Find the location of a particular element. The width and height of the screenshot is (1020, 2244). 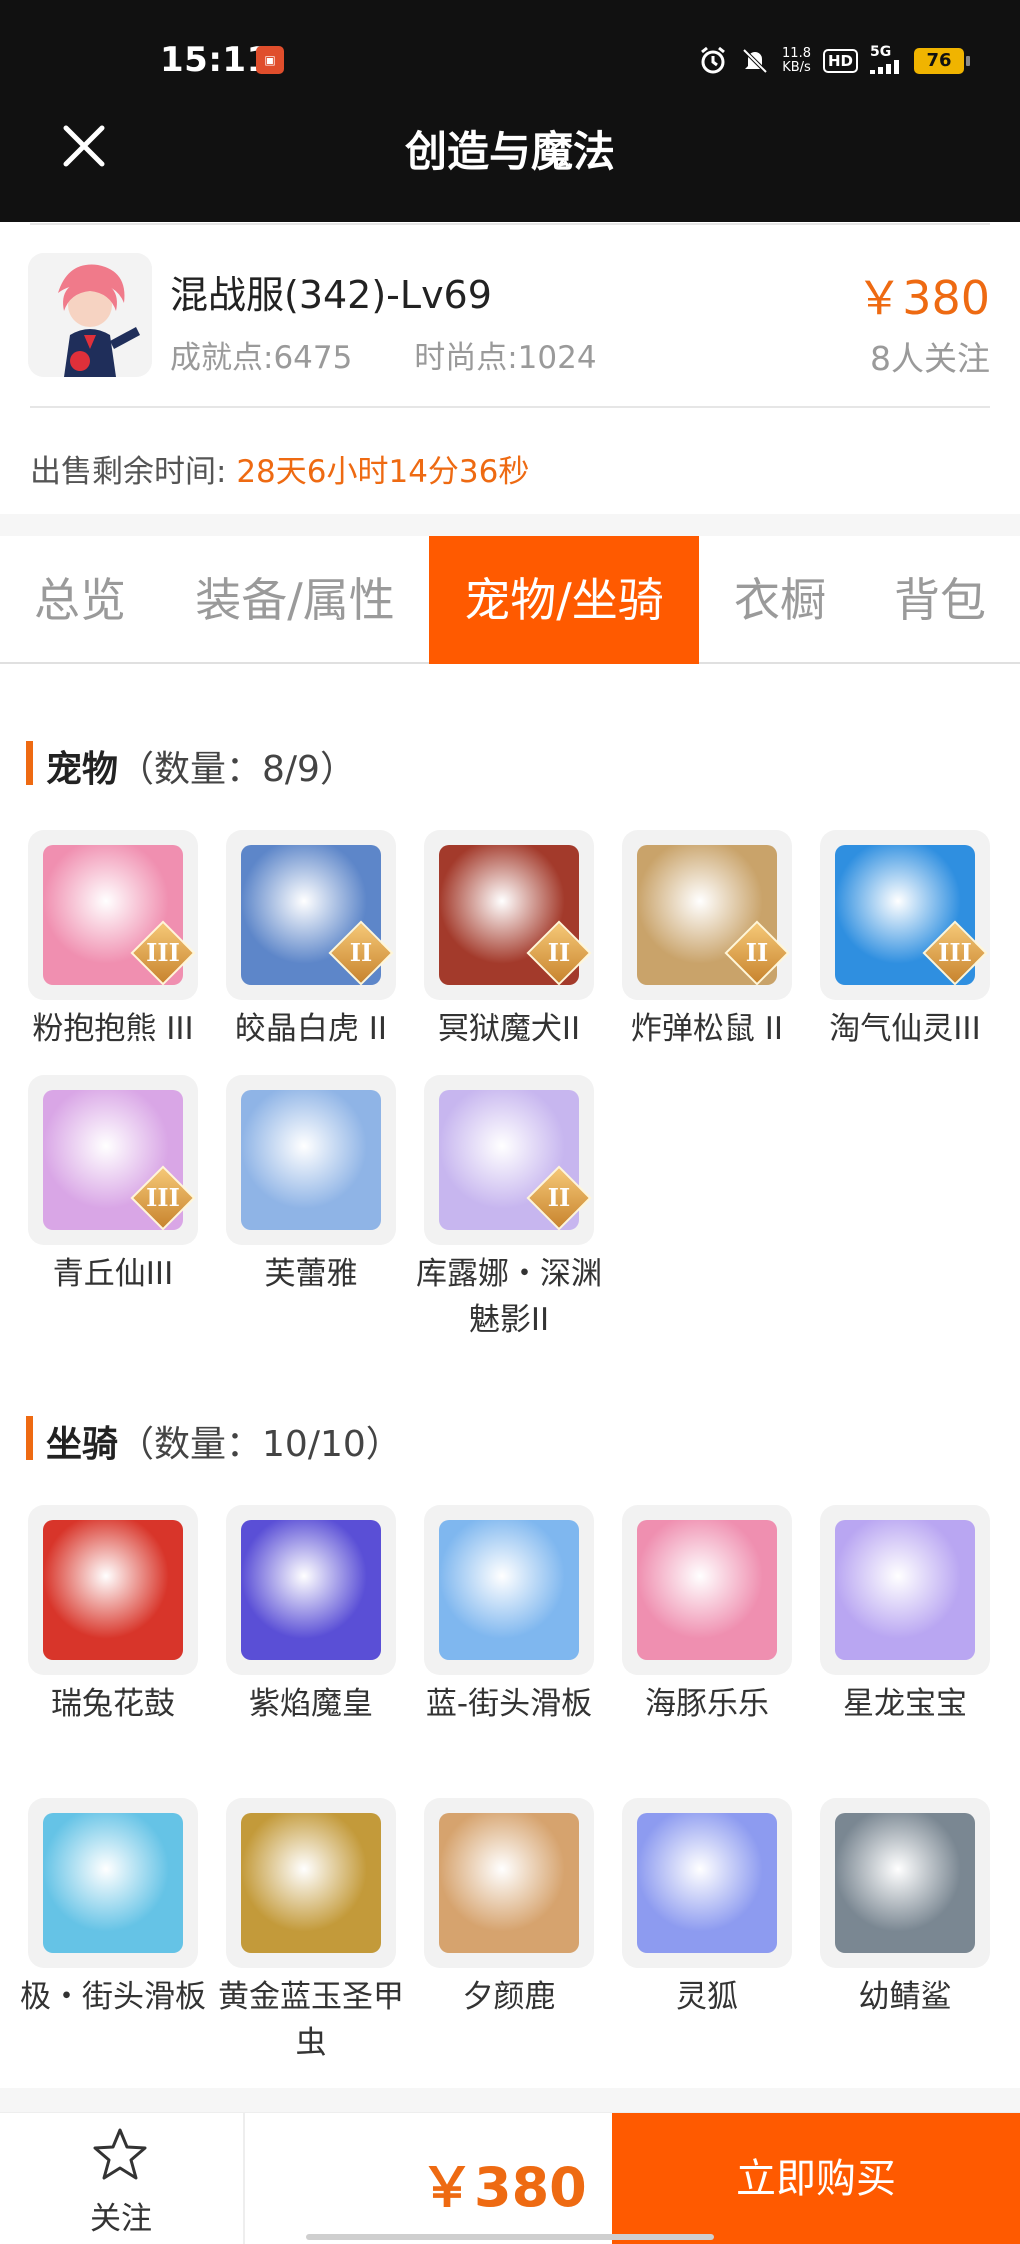

mount-item: 极・街头滑板 is located at coordinates (113, 1909).